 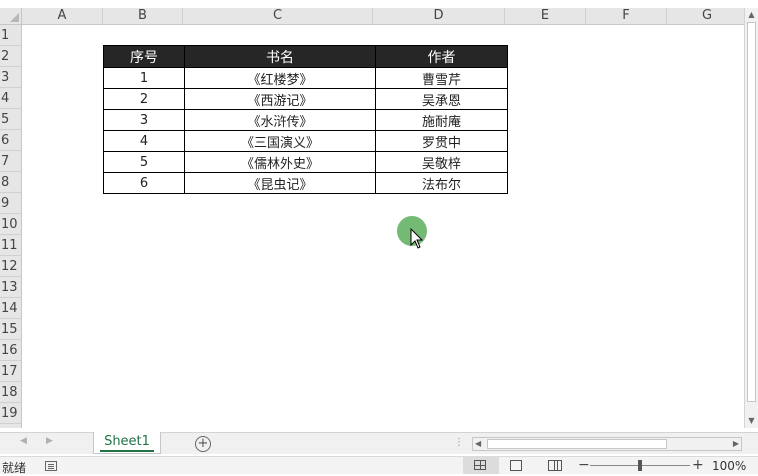 I want to click on page-layout-icon, so click(x=516, y=465).